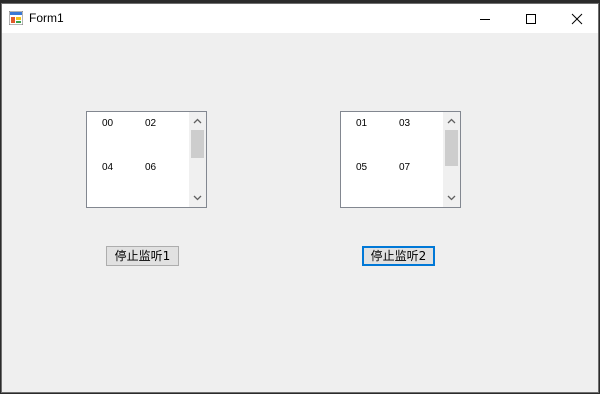 This screenshot has width=600, height=394. I want to click on list-item: 05, so click(361, 167).